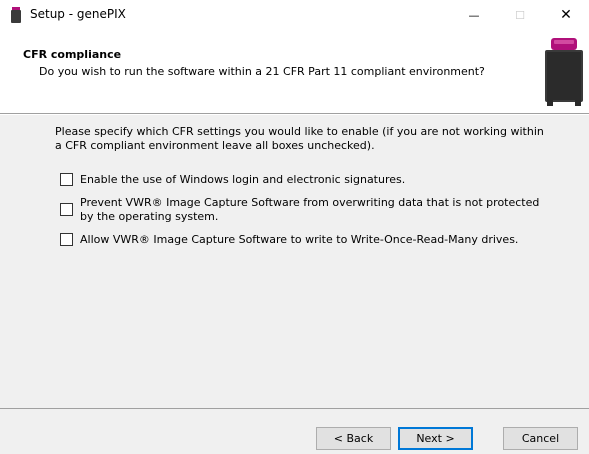  I want to click on back-button: < Back, so click(353, 438).